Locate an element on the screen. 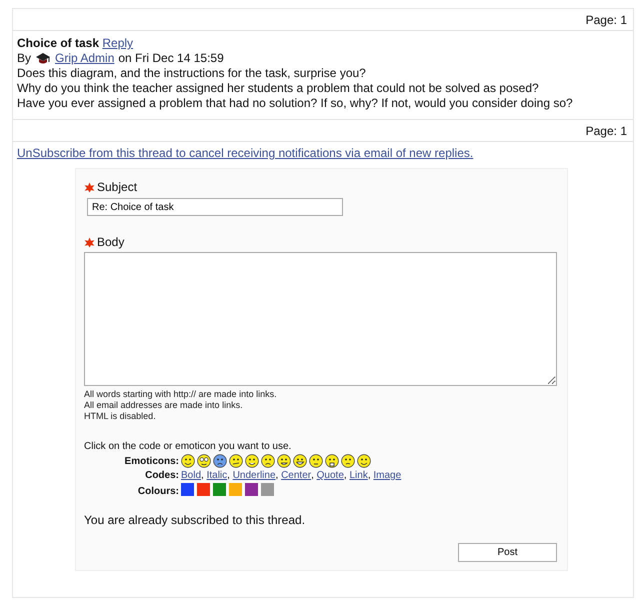 Image resolution: width=641 pixels, height=605 pixels. author-link: Grip Admin is located at coordinates (84, 58).